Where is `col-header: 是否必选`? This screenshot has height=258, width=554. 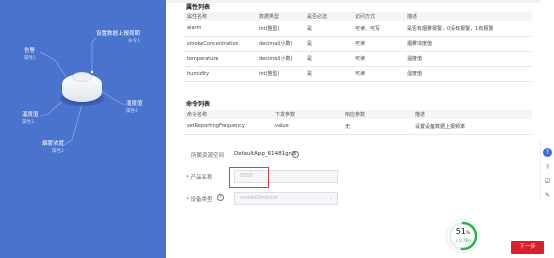 col-header: 是否必选 is located at coordinates (328, 16).